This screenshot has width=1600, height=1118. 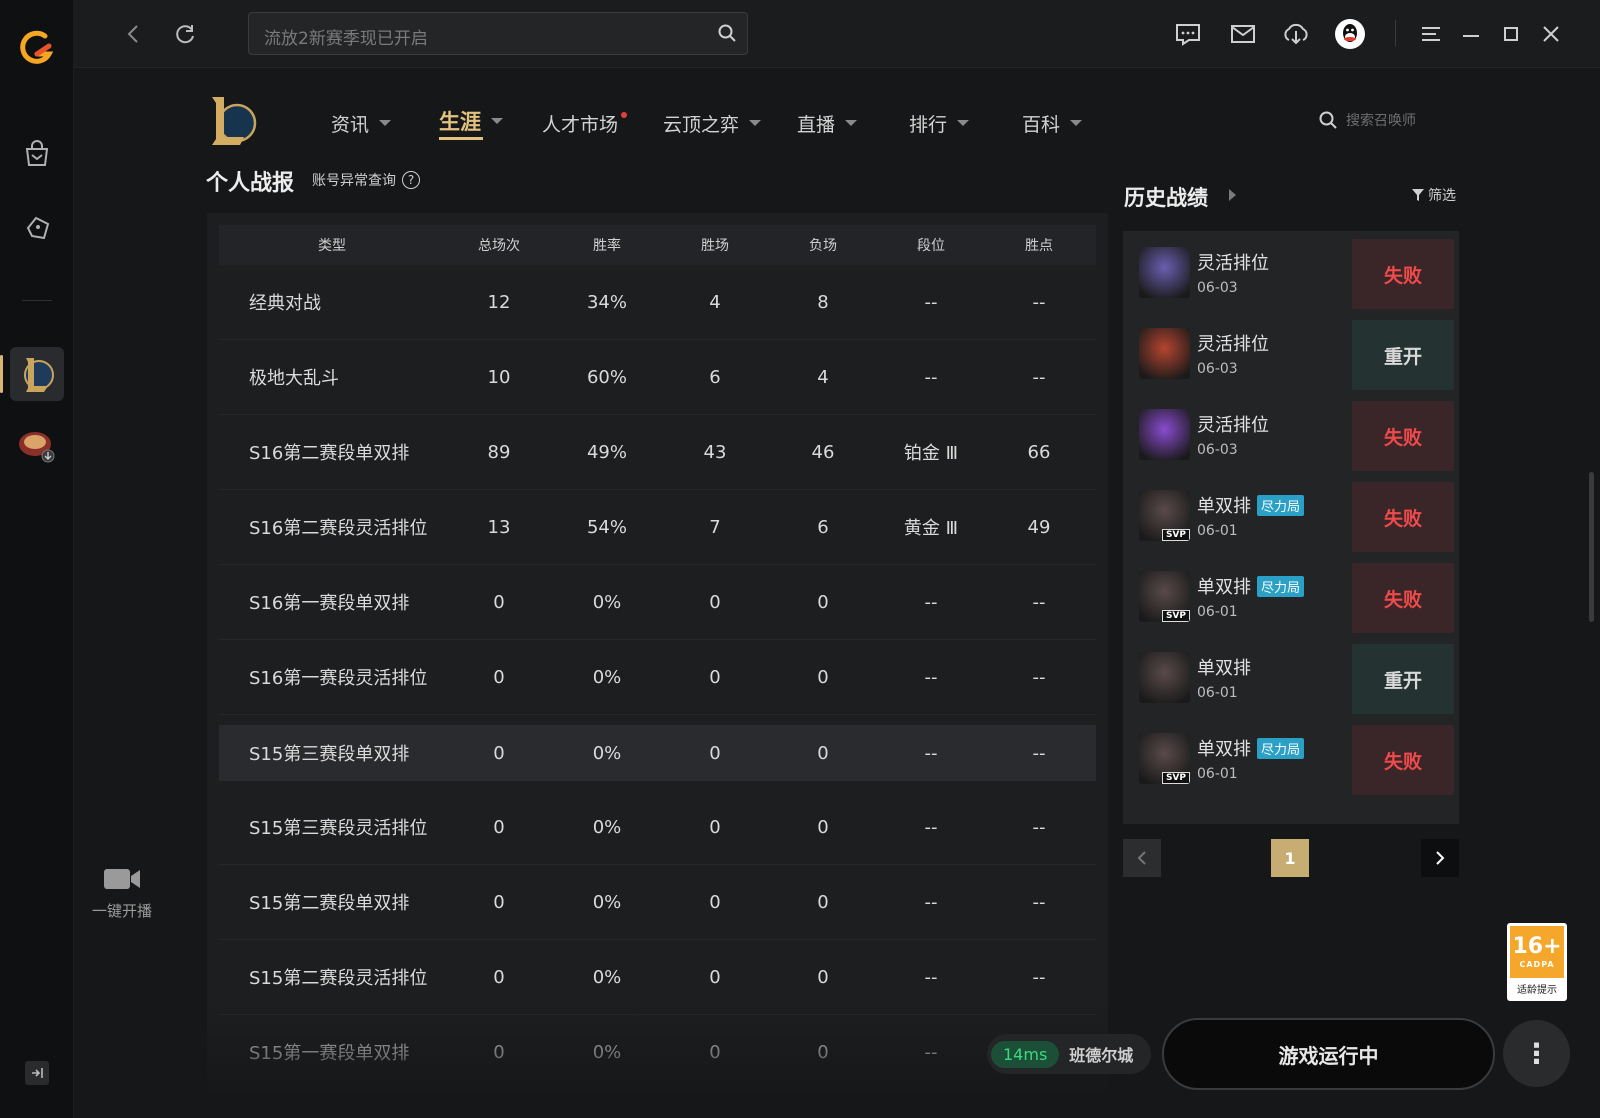 I want to click on account-check-link: 账号异常查询 ?, so click(x=366, y=180).